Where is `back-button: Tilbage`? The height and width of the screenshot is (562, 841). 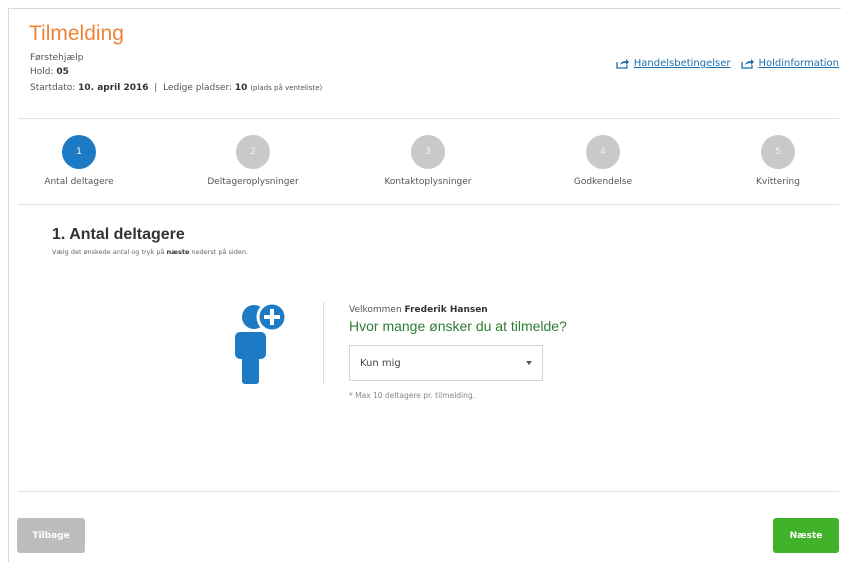
back-button: Tilbage is located at coordinates (51, 535).